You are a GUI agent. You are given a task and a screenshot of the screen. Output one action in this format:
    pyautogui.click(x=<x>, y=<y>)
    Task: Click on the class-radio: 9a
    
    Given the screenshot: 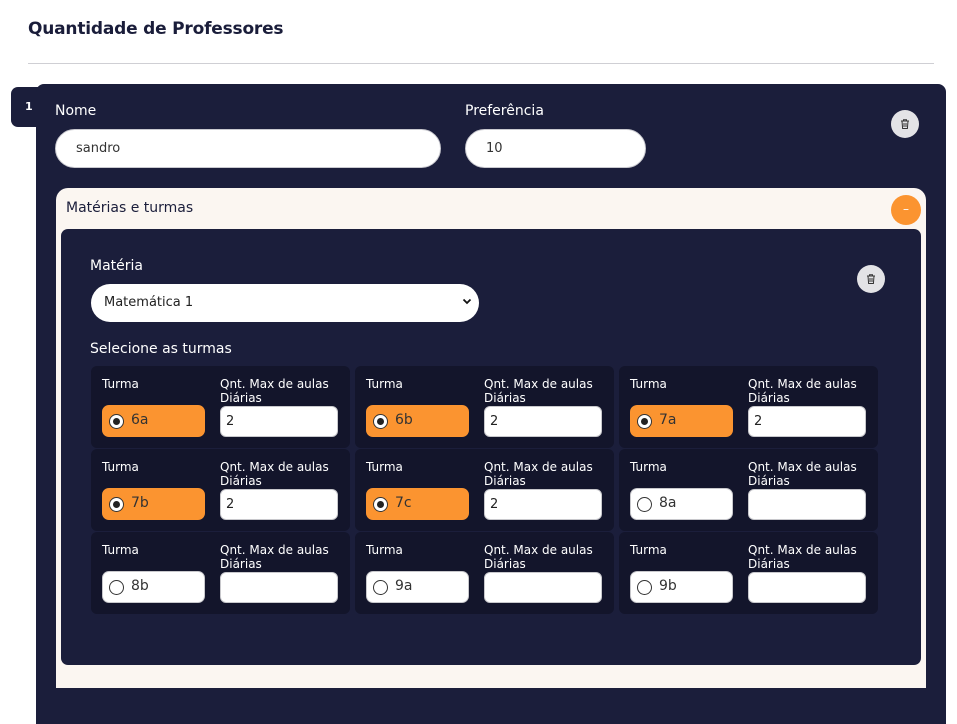 What is the action you would take?
    pyautogui.click(x=417, y=587)
    